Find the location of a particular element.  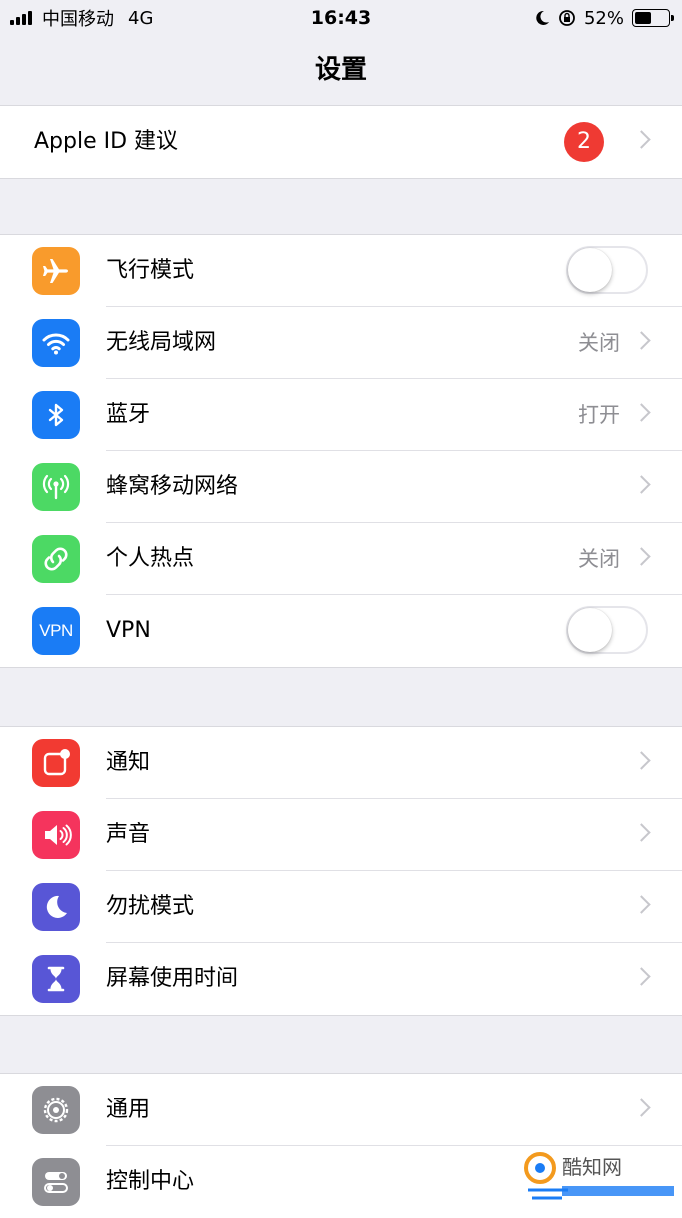

apple-id-suggestions-row: Apple ID 建议 2 is located at coordinates (341, 142).